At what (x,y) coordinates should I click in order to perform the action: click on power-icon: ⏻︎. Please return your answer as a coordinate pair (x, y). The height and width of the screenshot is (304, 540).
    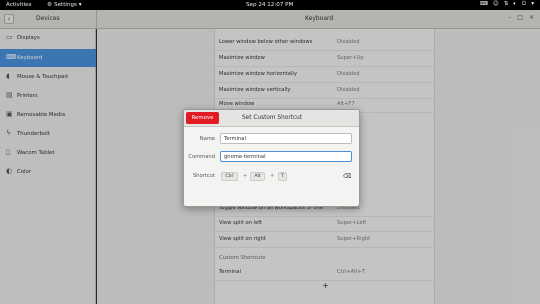
    Looking at the image, I should click on (524, 4).